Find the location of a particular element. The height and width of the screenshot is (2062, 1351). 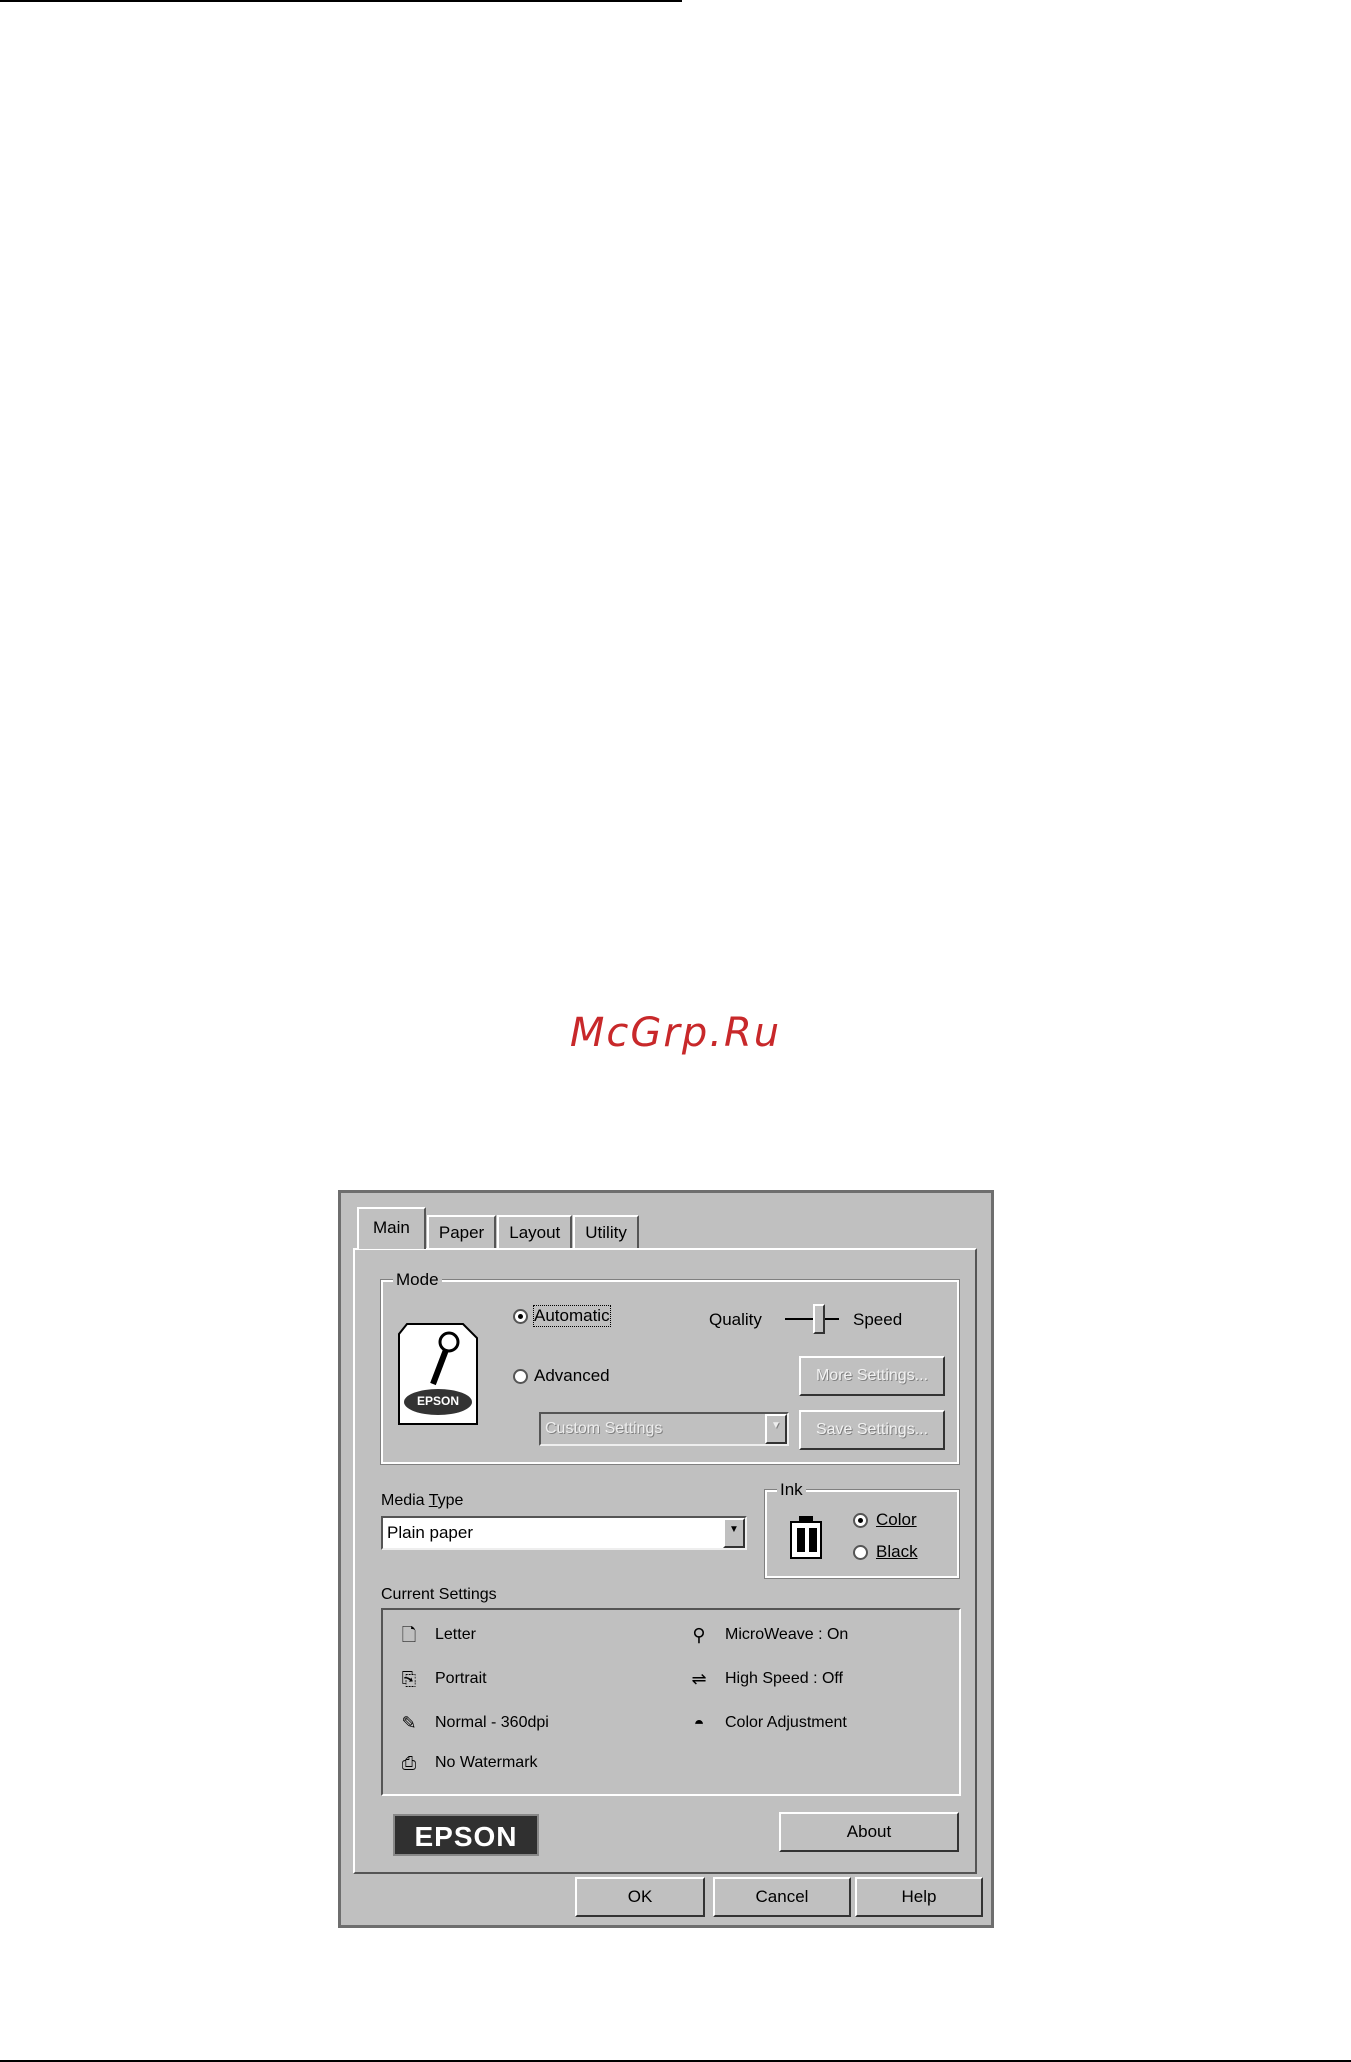

setting-microweave: ⚲ MicroWeave : On is located at coordinates (767, 1635).